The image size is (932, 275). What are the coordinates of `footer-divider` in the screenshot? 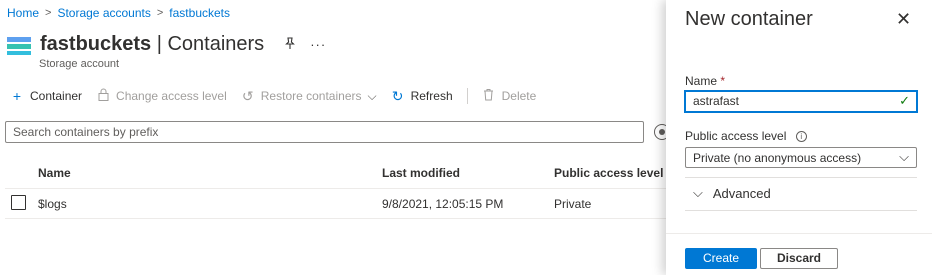 It's located at (799, 233).